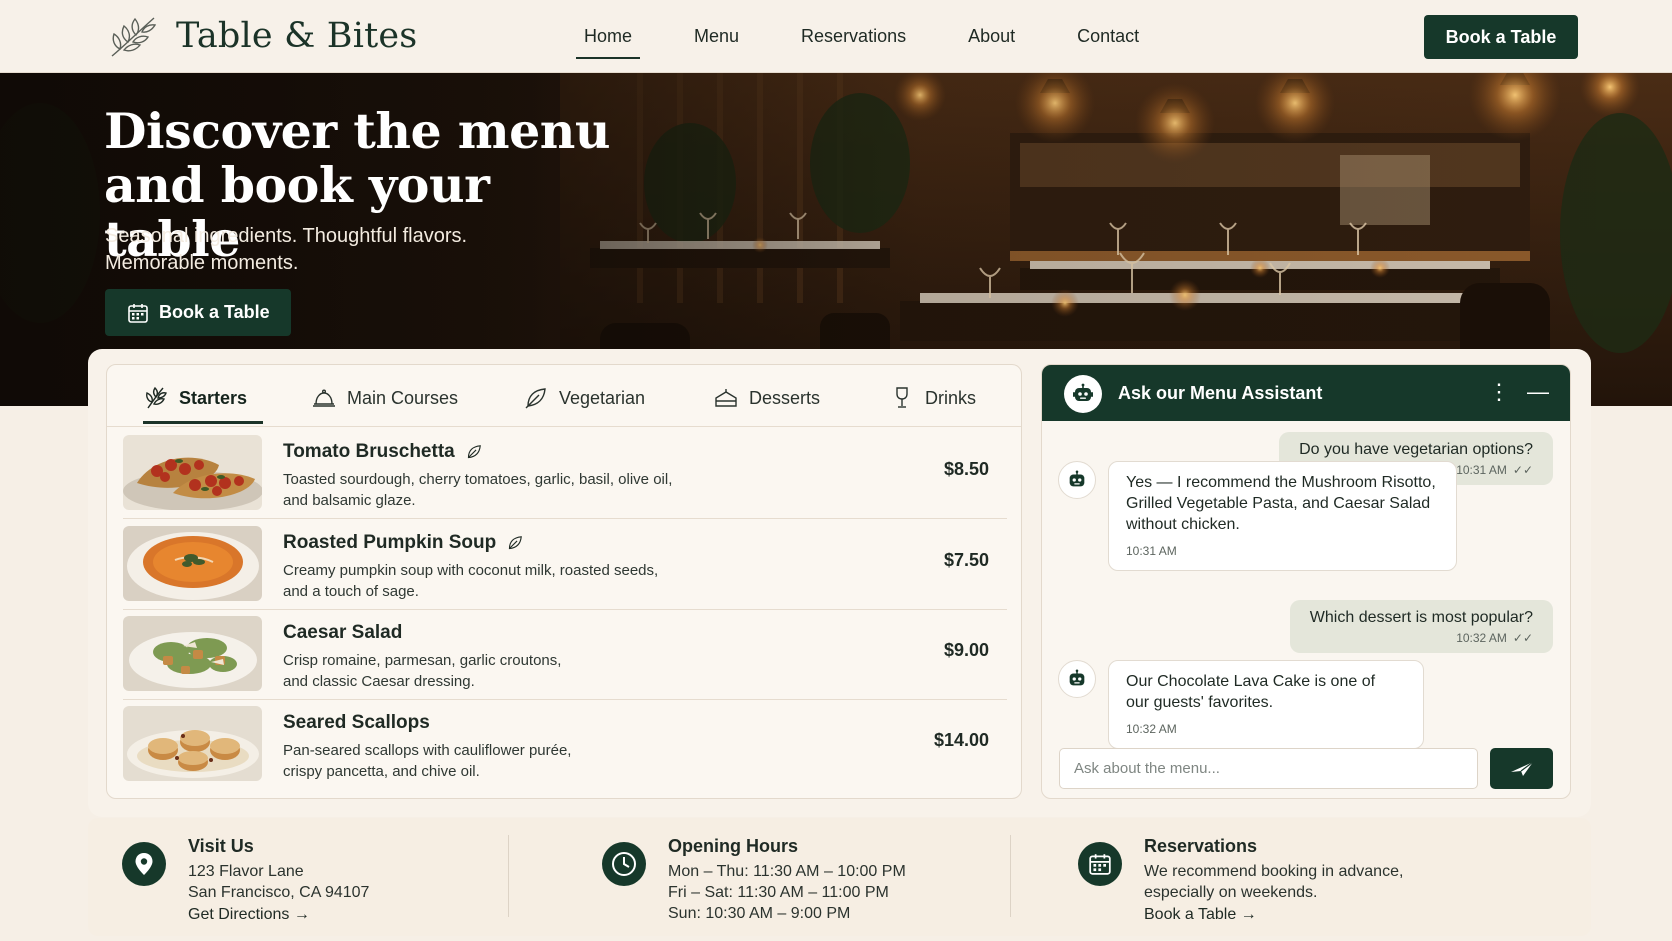 The width and height of the screenshot is (1672, 941). What do you see at coordinates (369, 451) in the screenshot?
I see `menu-item-name: Tomato Bruschetta` at bounding box center [369, 451].